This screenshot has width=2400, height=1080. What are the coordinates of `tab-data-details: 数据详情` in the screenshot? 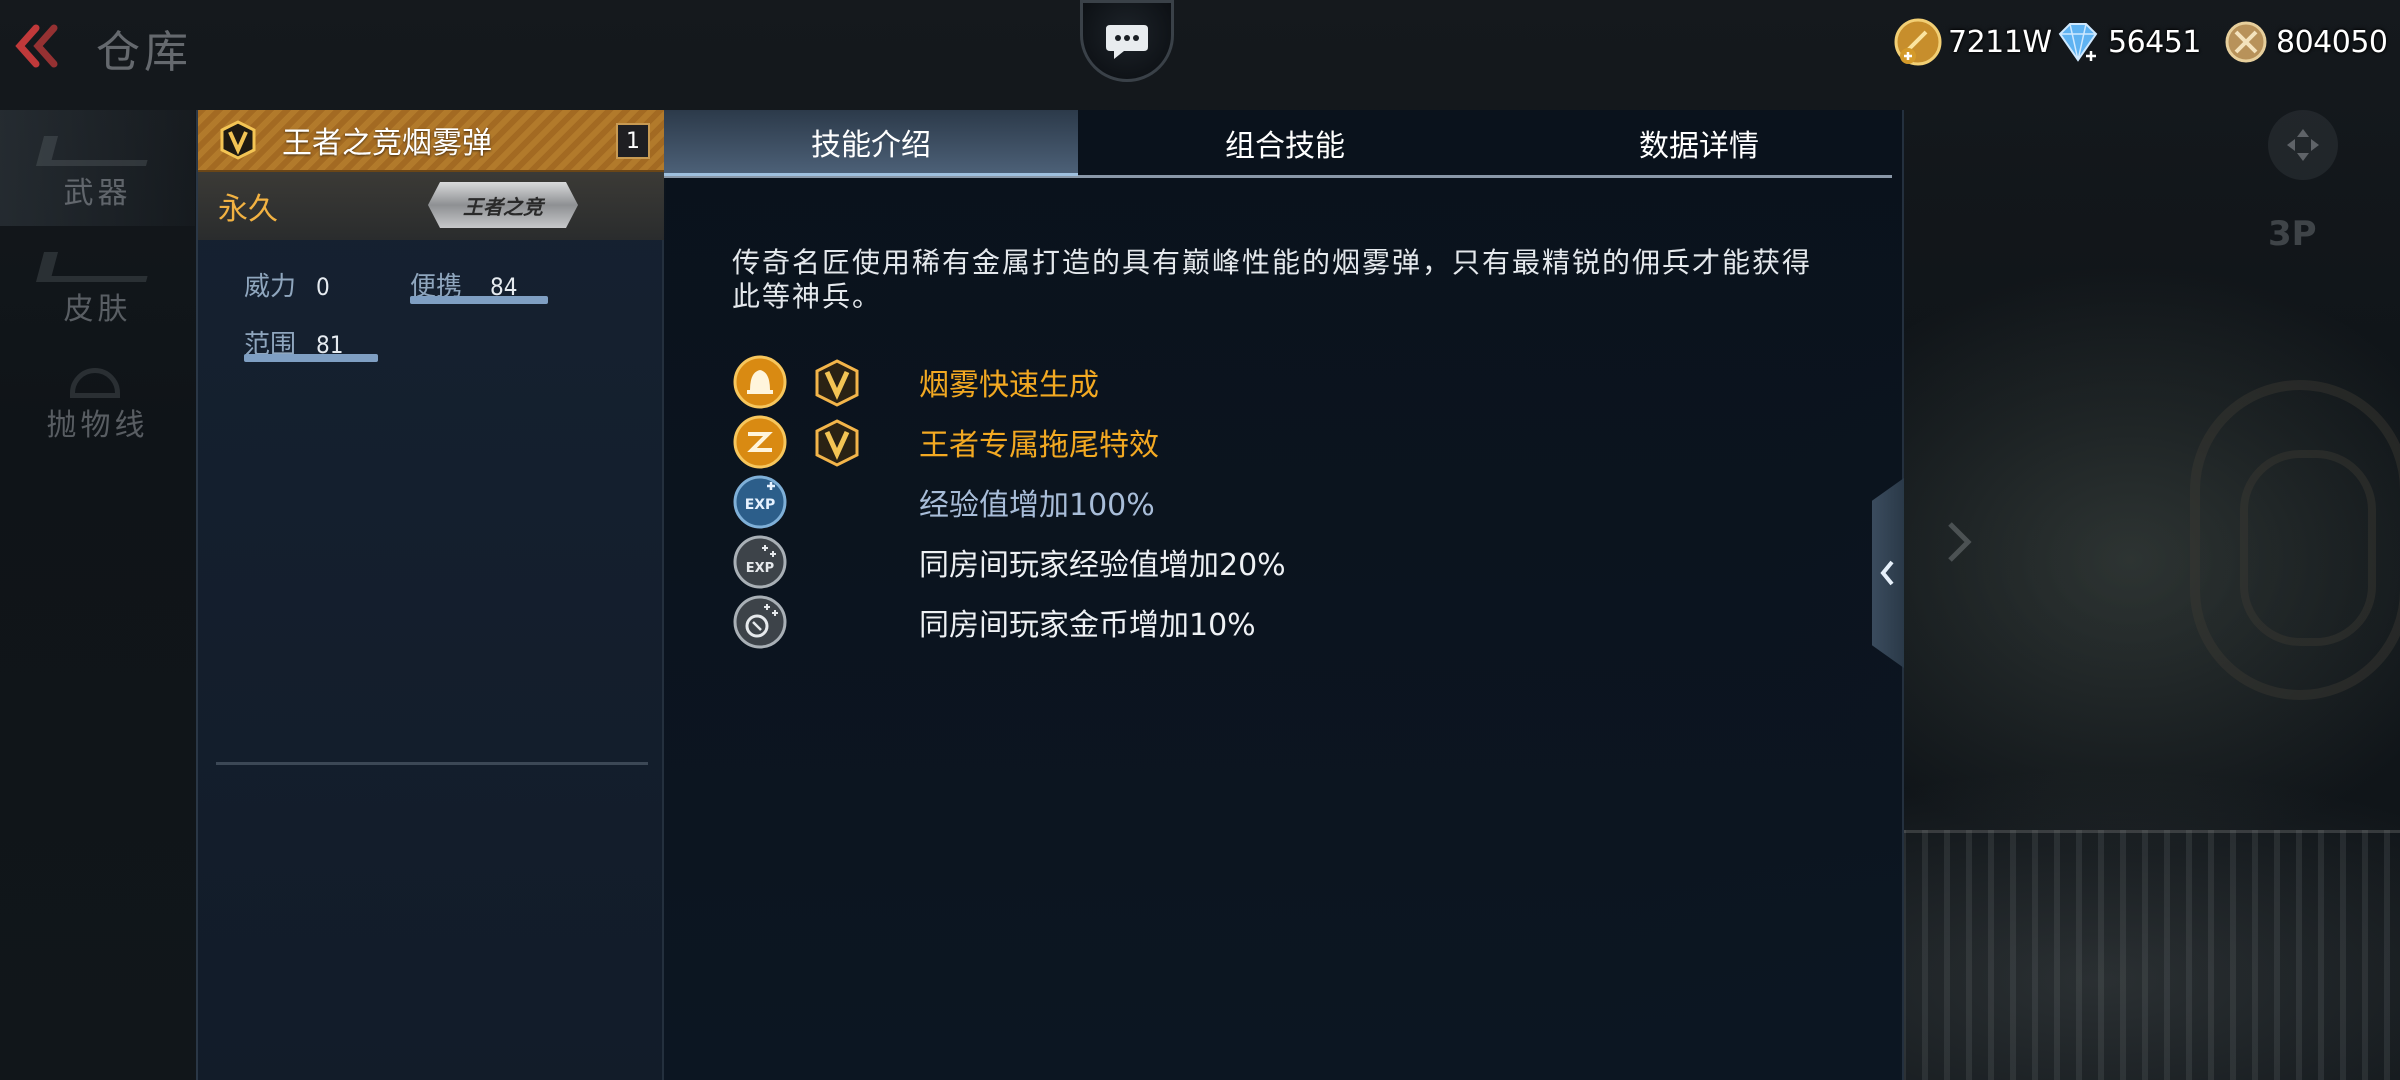 It's located at (1699, 143).